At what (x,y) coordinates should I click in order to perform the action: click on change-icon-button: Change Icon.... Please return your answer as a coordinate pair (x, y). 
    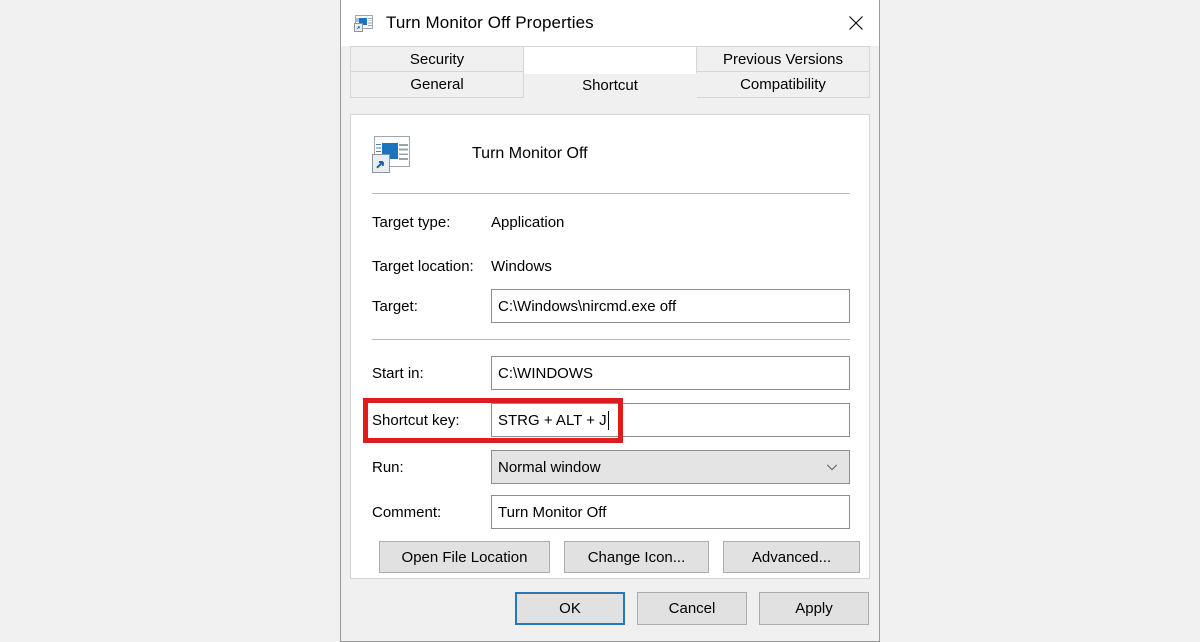
    Looking at the image, I should click on (636, 557).